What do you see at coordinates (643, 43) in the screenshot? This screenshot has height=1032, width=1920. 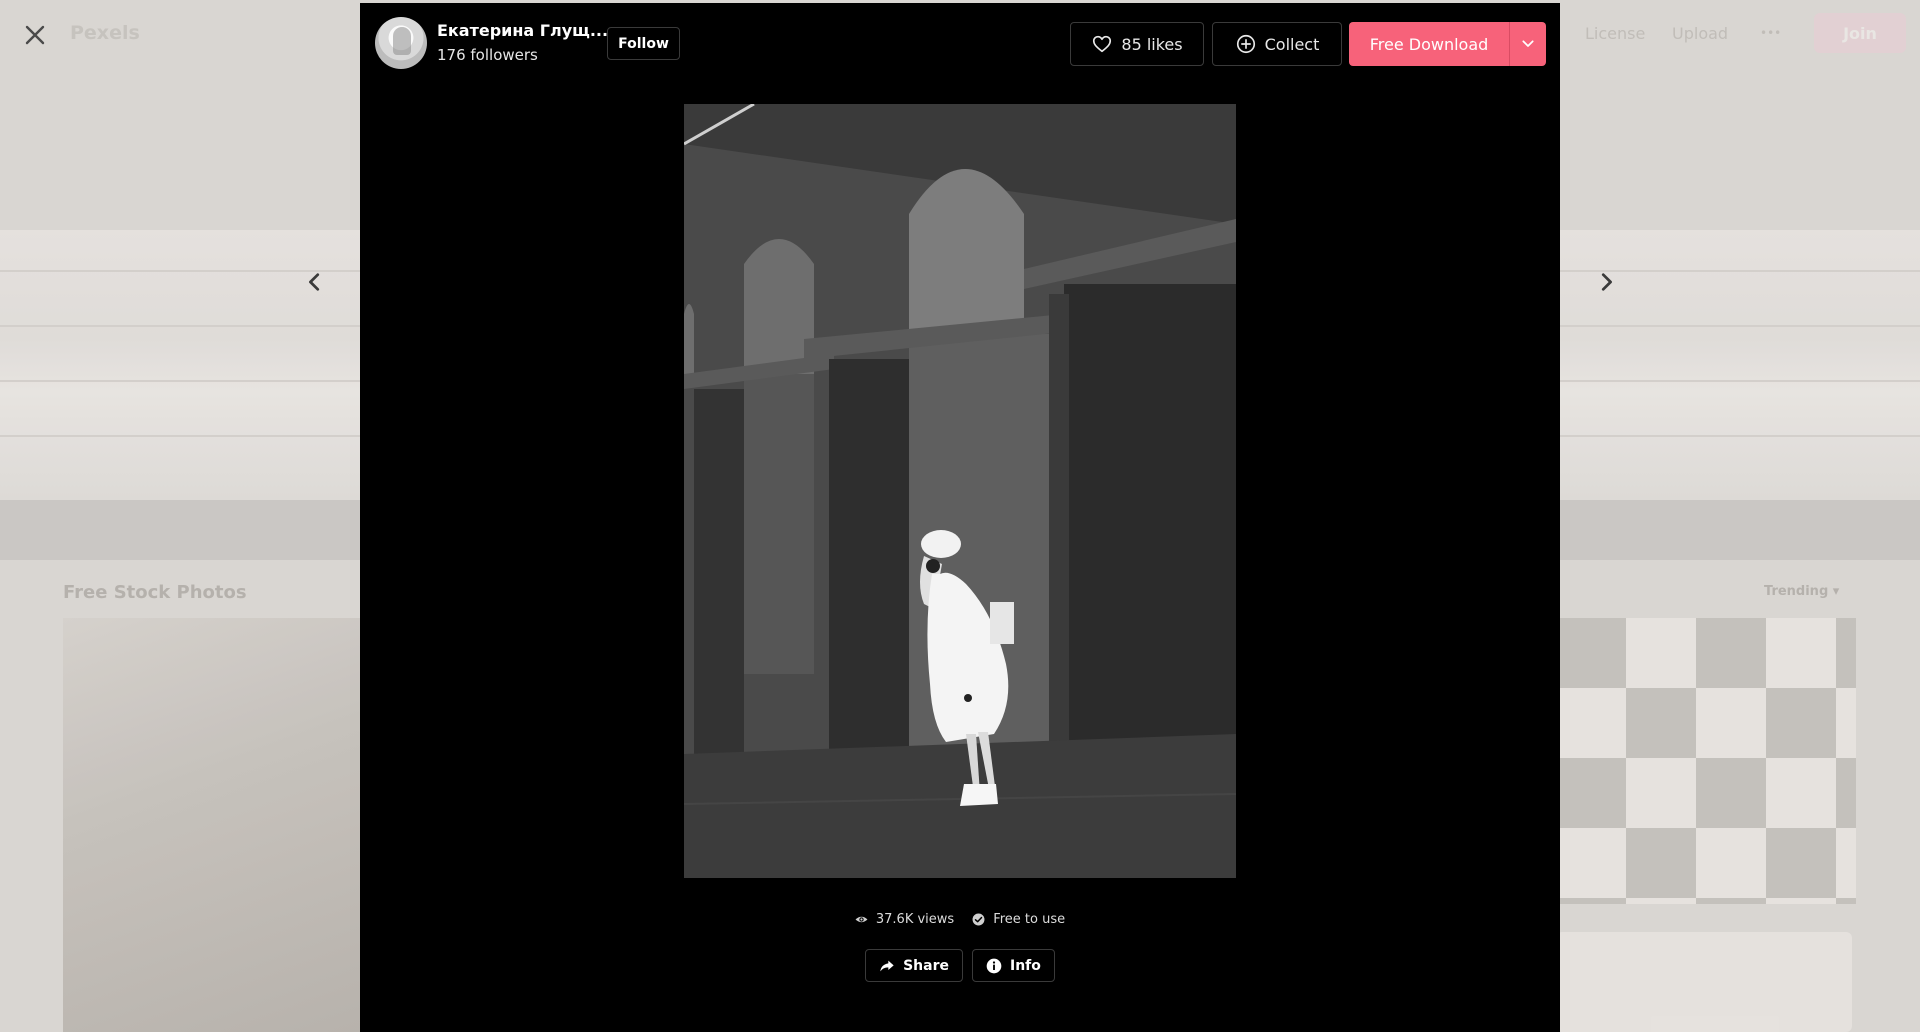 I see `follow-button: Follow` at bounding box center [643, 43].